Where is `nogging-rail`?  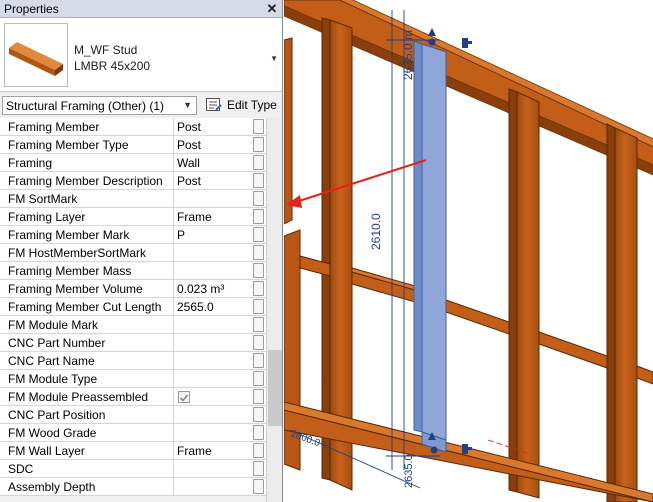 nogging-rail is located at coordinates (476, 320).